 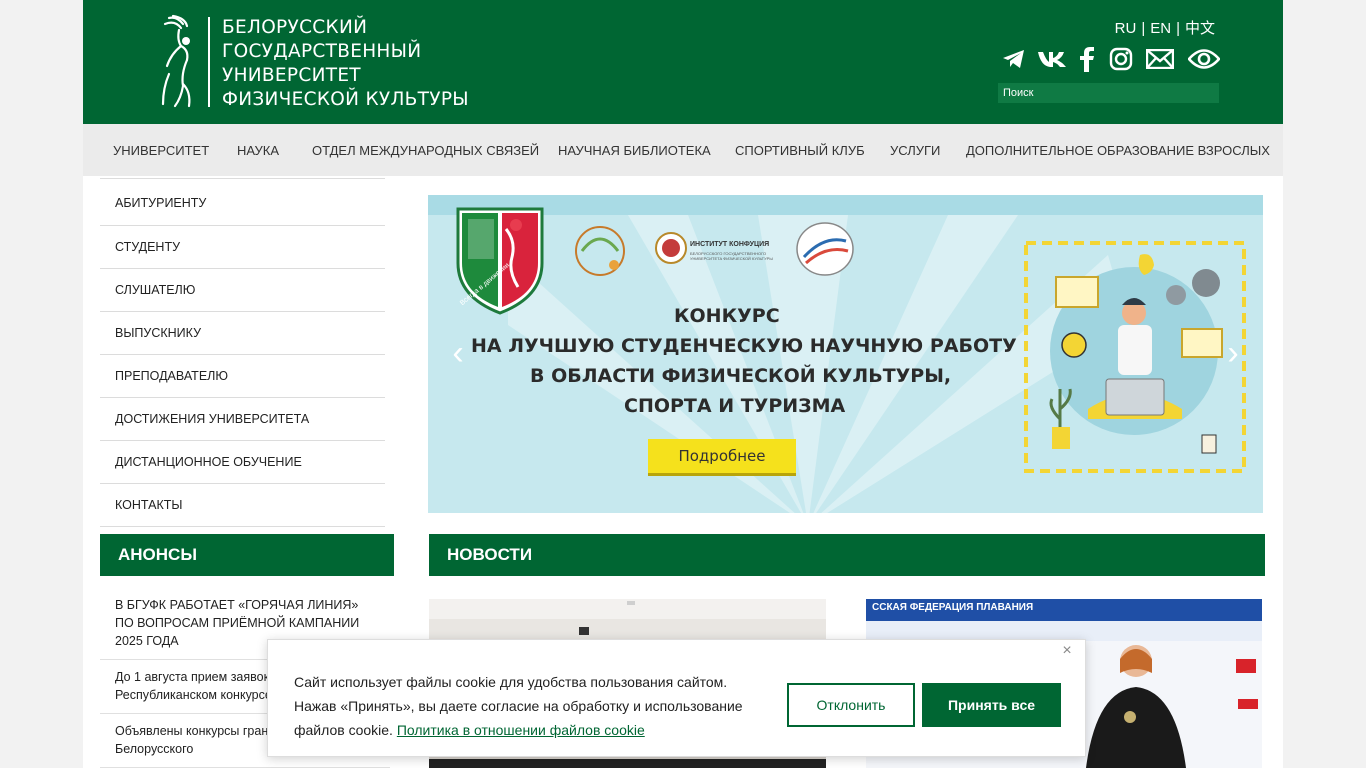 I want to click on side-menu-item: ПРЕПОДАВАТЕЛЮ, so click(x=242, y=376).